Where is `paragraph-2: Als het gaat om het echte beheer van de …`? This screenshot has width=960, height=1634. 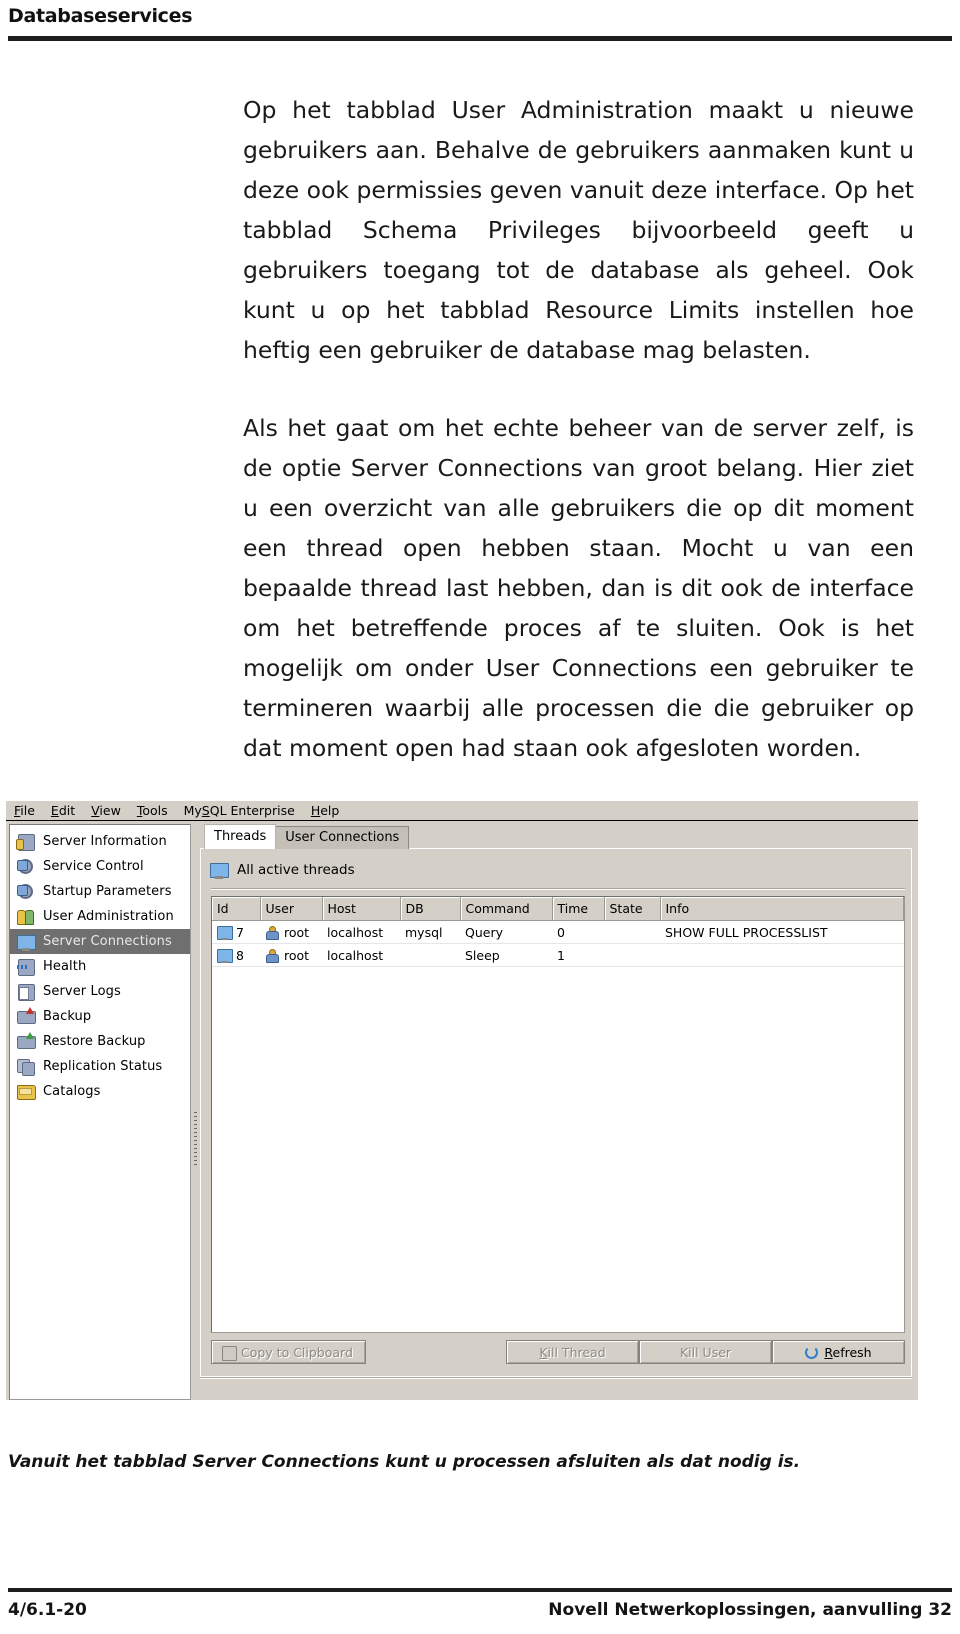
paragraph-2: Als het gaat om het echte beheer van de … is located at coordinates (578, 588).